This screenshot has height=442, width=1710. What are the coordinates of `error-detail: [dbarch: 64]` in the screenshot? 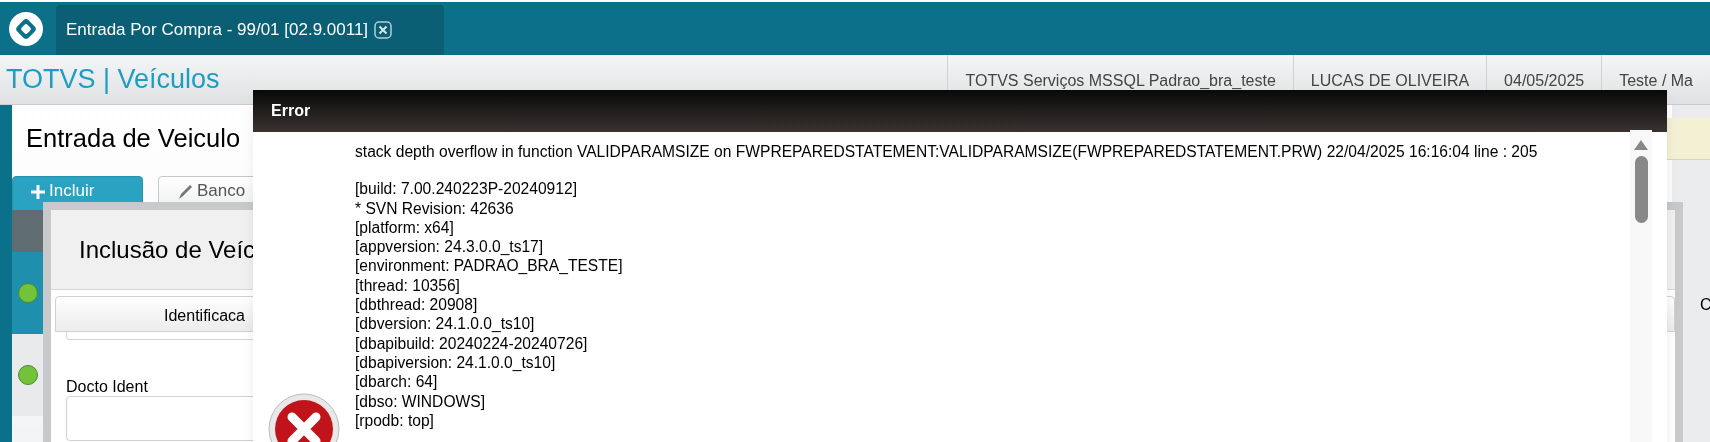 It's located at (397, 382).